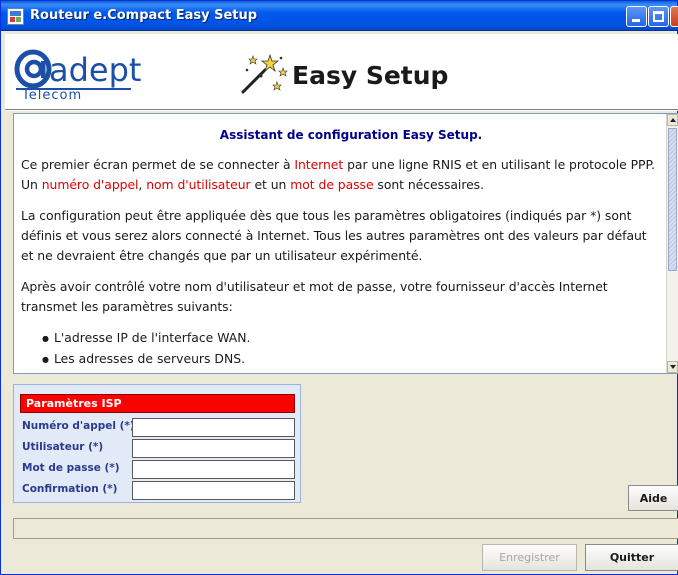 This screenshot has width=678, height=575. I want to click on info-heading: Assistant de configuration Easy Setup., so click(351, 135).